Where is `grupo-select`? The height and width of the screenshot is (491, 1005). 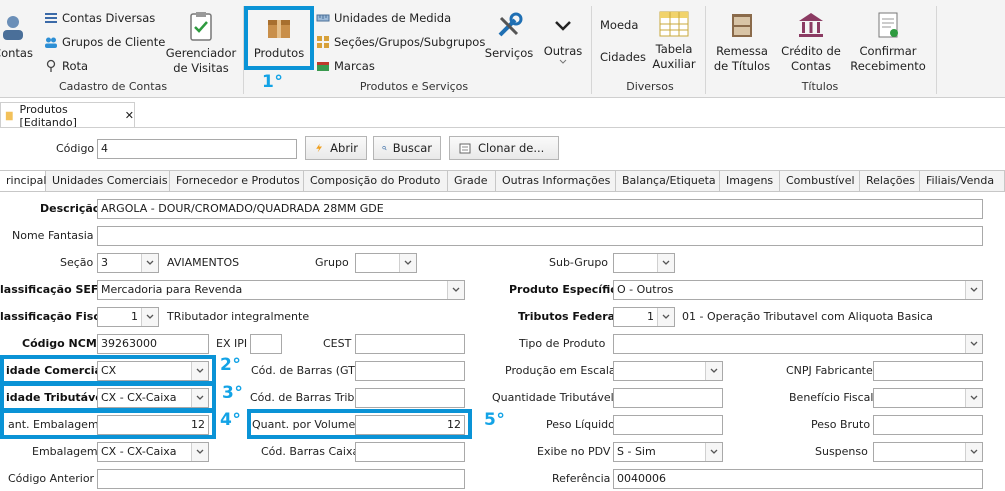 grupo-select is located at coordinates (386, 263).